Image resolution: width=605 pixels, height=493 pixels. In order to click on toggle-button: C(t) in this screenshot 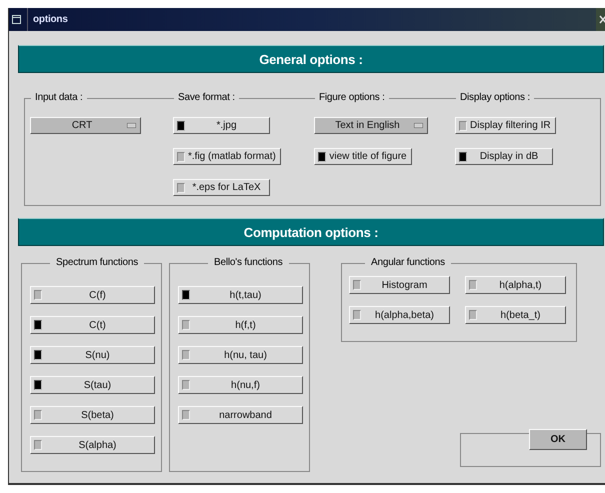, I will do `click(92, 325)`.